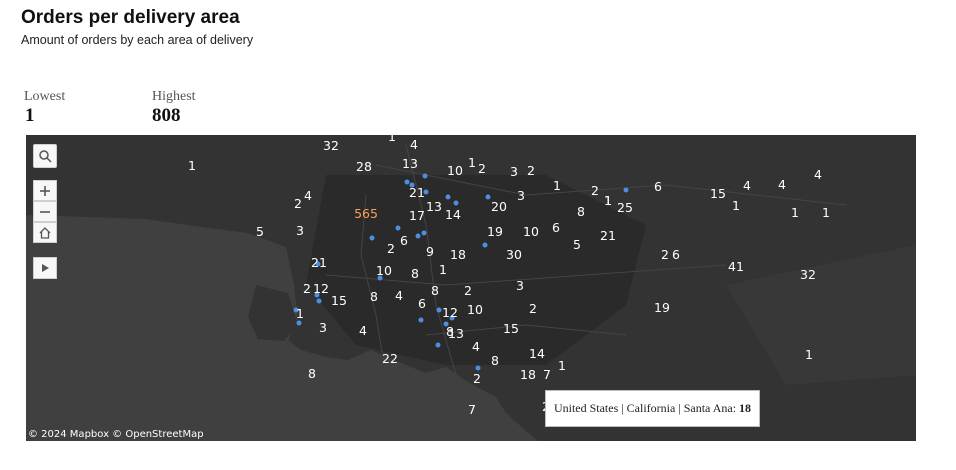 The width and height of the screenshot is (956, 470). What do you see at coordinates (116, 434) in the screenshot?
I see `map-attribution: © 2024 Mapbox © OpenStreetMap` at bounding box center [116, 434].